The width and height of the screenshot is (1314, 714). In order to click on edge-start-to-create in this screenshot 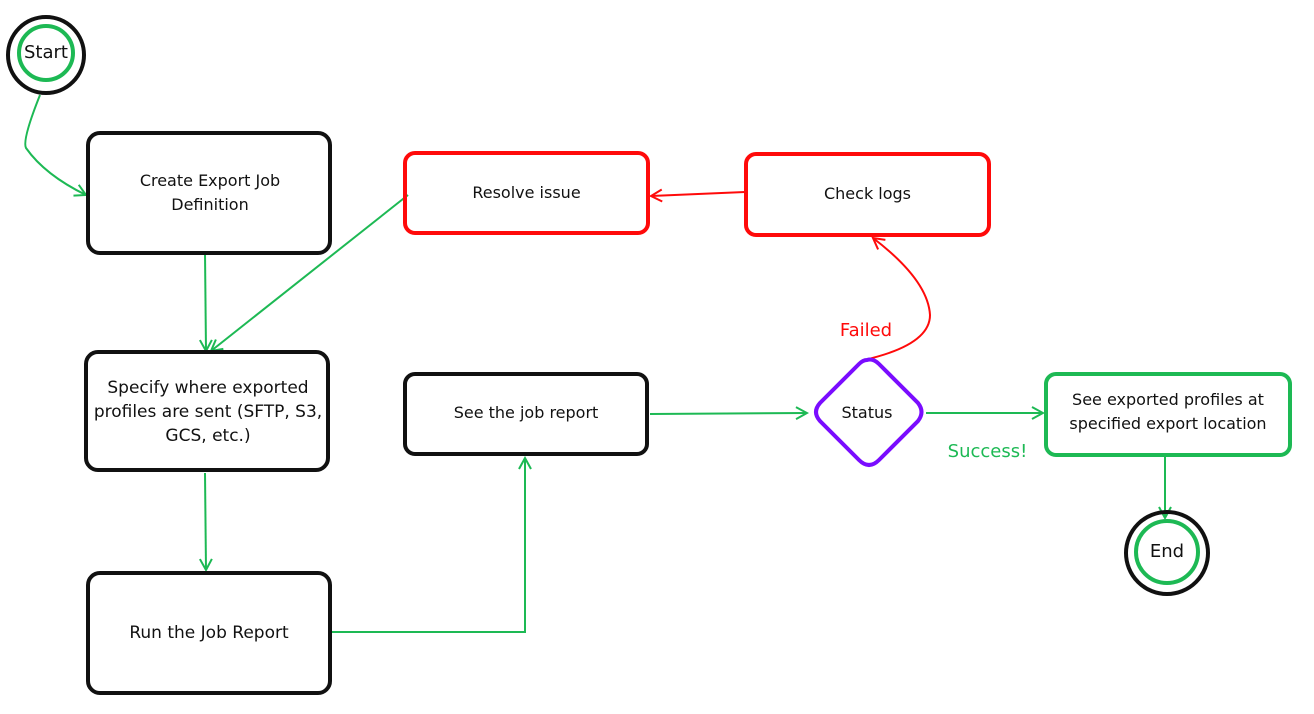, I will do `click(55, 144)`.